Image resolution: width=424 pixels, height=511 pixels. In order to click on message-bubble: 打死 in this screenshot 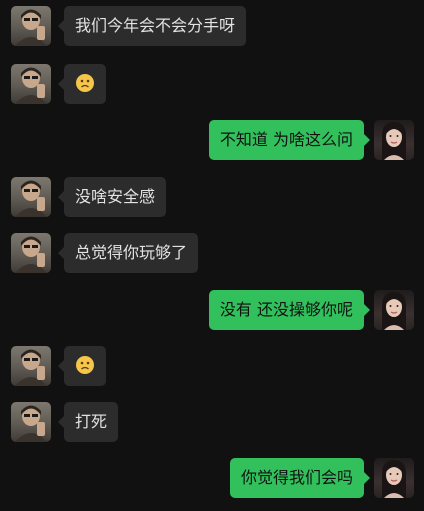, I will do `click(88, 422)`.